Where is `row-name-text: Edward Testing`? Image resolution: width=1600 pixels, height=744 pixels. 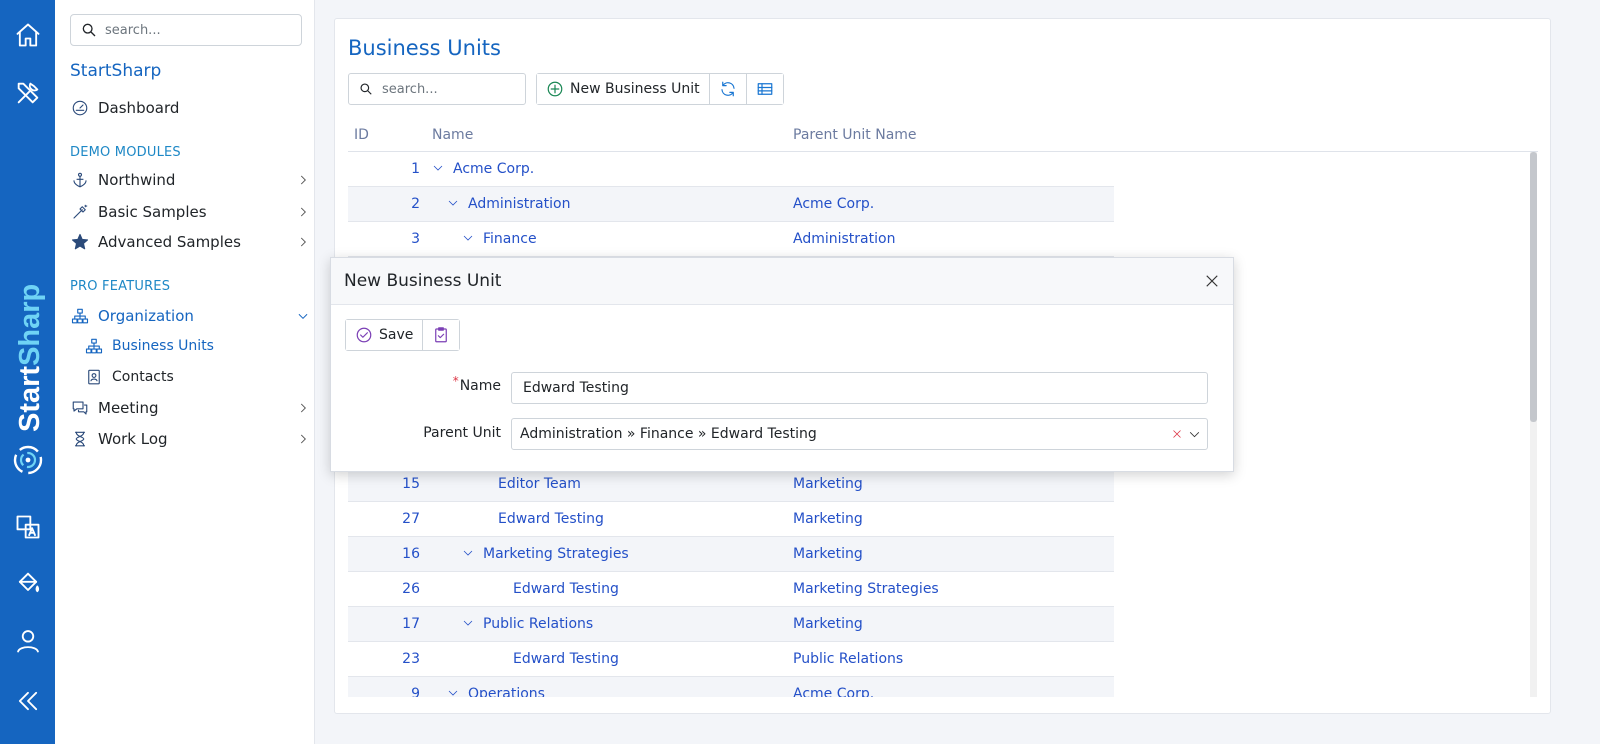
row-name-text: Edward Testing is located at coordinates (566, 589).